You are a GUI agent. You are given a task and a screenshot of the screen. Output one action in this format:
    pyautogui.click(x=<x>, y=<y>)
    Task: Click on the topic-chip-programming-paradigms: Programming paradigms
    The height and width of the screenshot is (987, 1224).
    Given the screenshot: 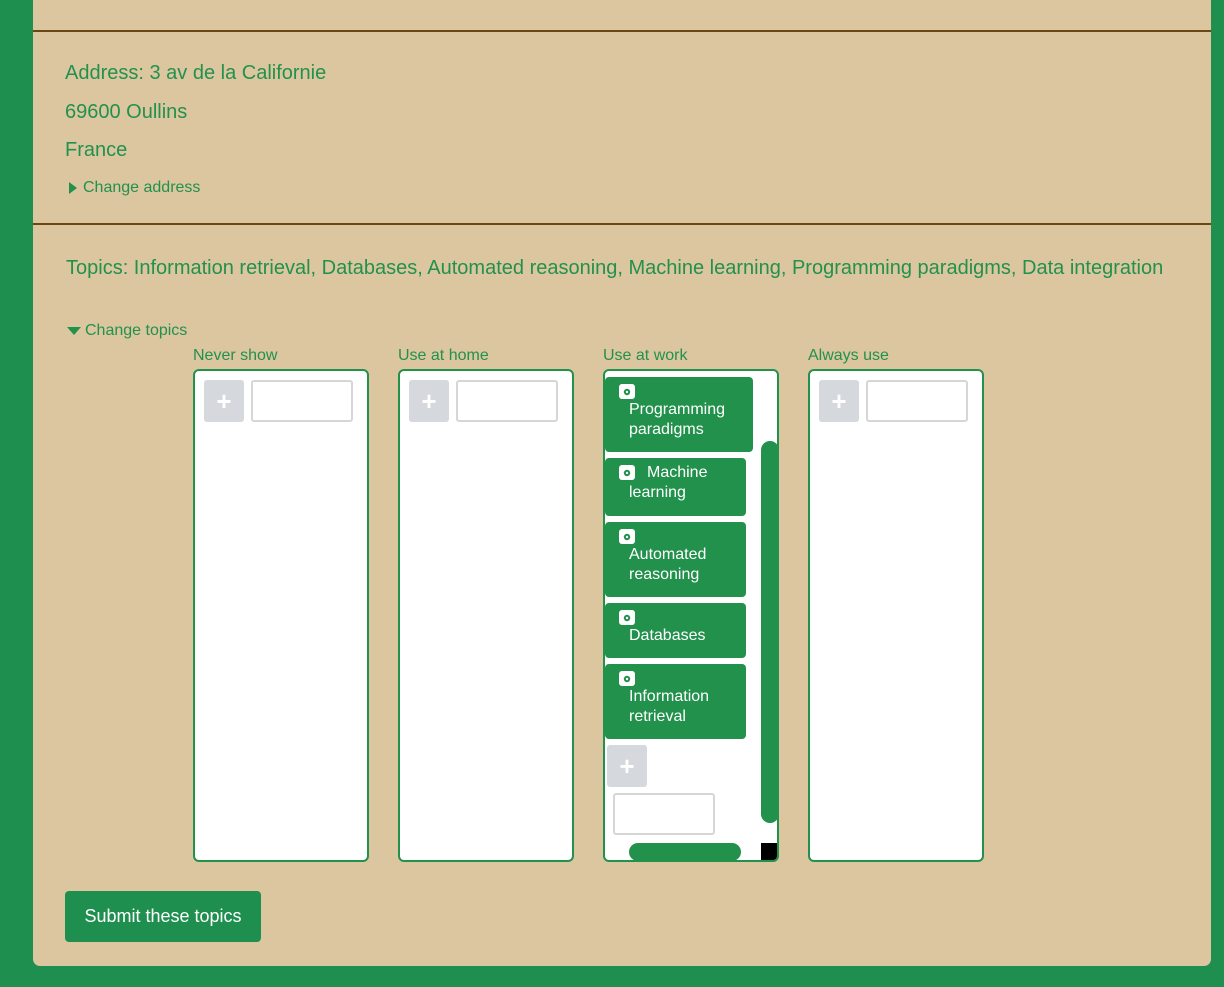 What is the action you would take?
    pyautogui.click(x=679, y=414)
    